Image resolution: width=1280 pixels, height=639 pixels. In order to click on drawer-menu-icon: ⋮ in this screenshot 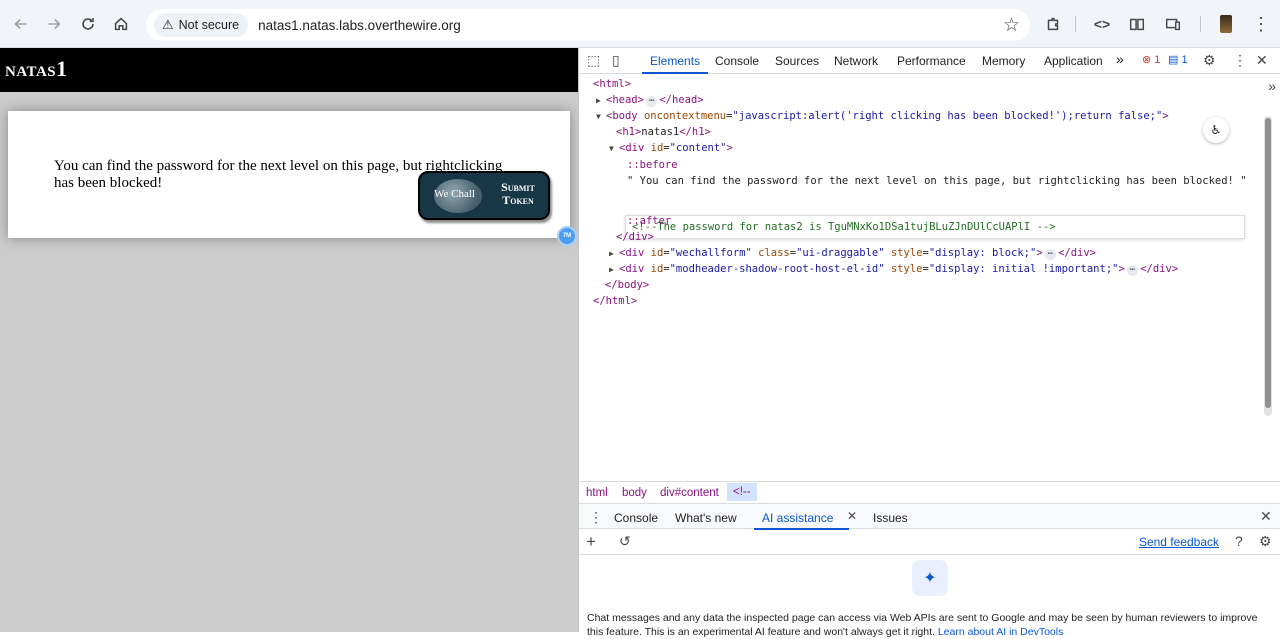, I will do `click(596, 517)`.